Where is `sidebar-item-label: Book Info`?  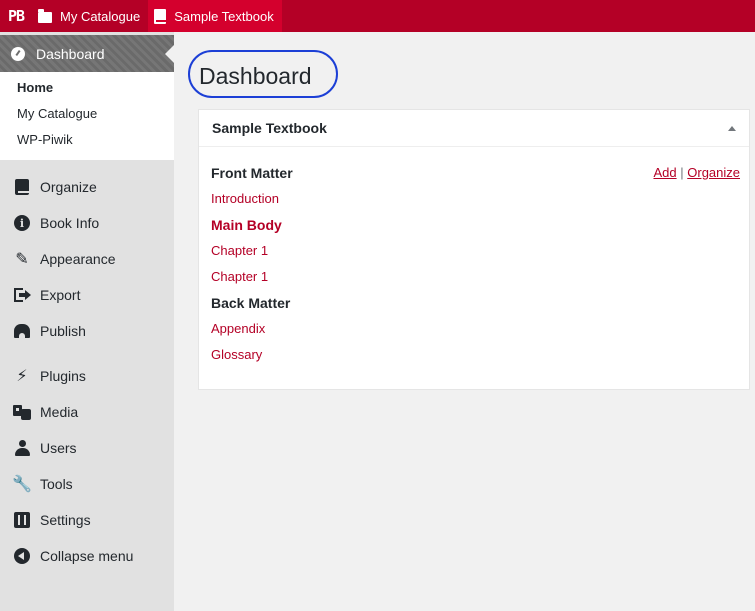 sidebar-item-label: Book Info is located at coordinates (70, 223).